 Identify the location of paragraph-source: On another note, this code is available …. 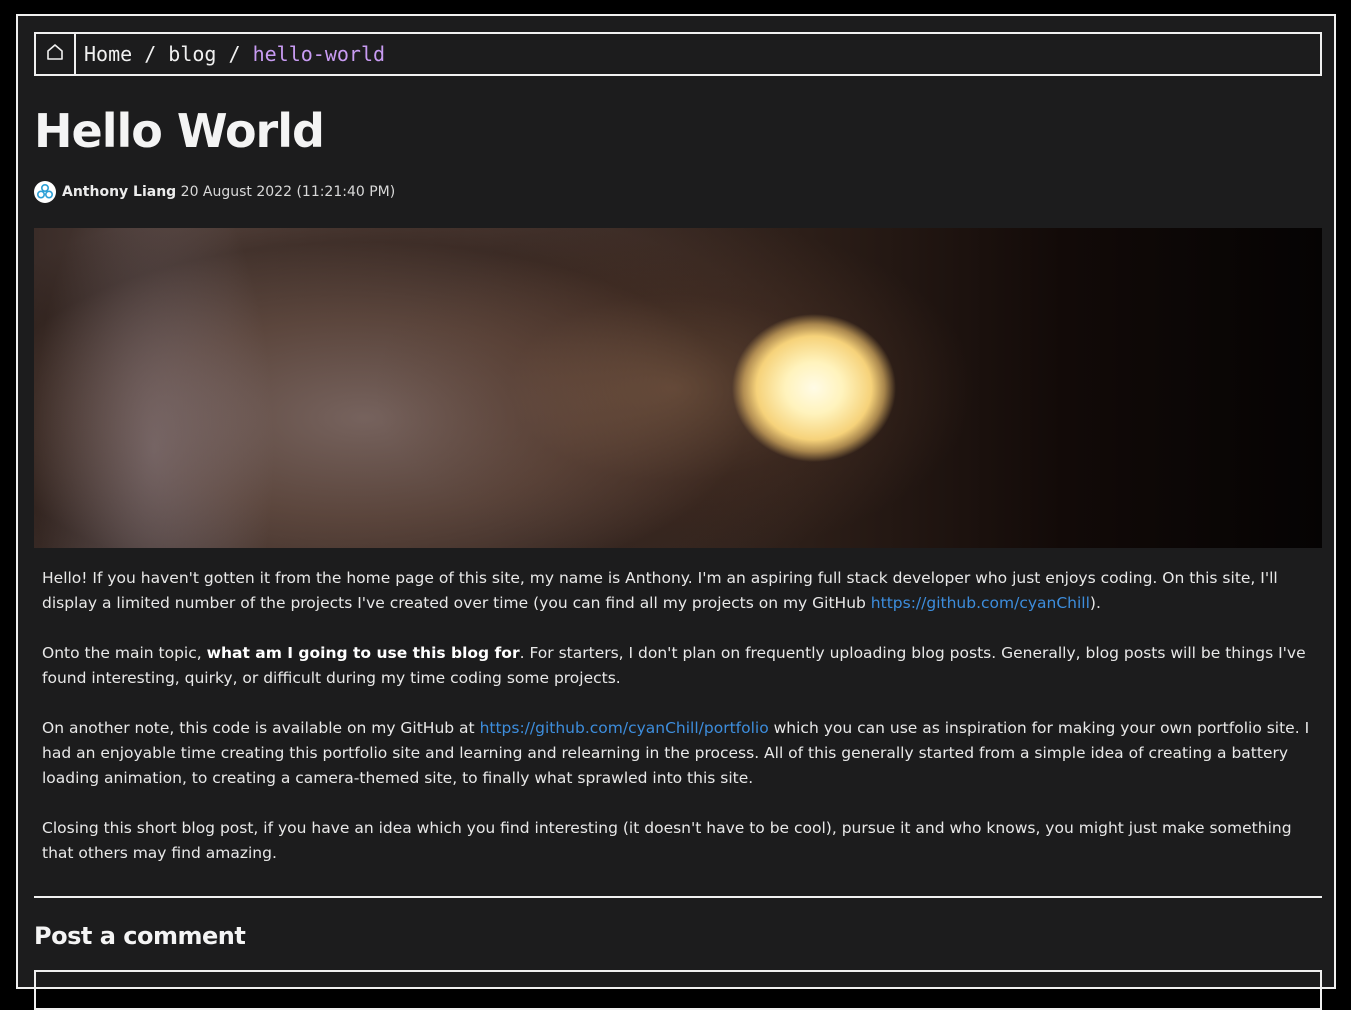
(676, 753).